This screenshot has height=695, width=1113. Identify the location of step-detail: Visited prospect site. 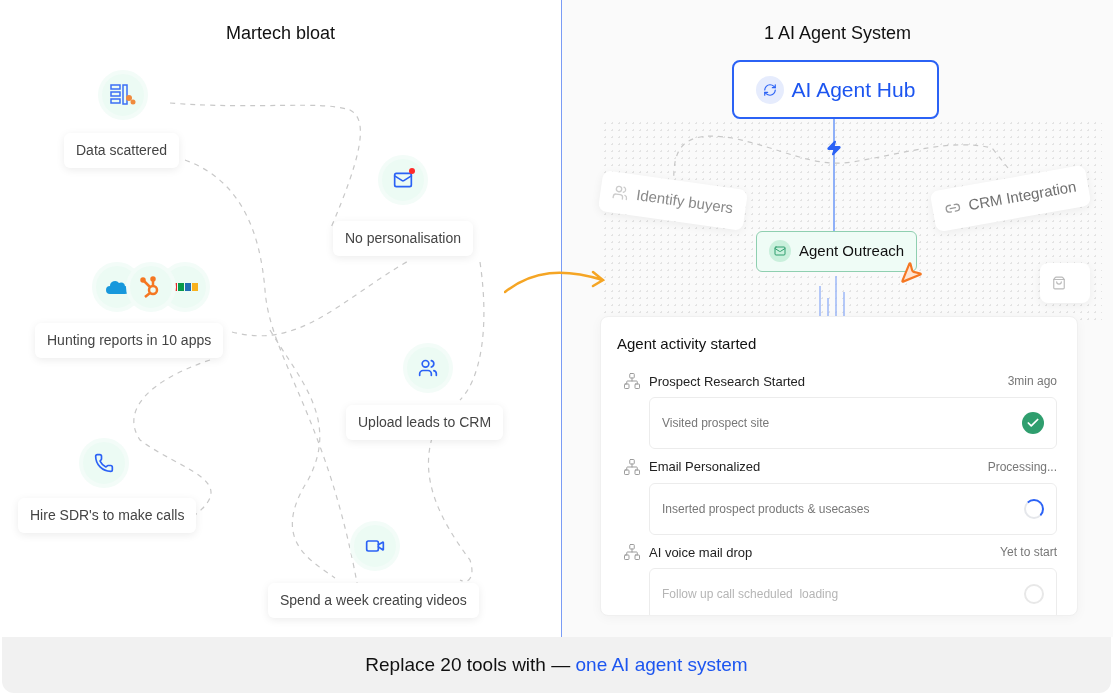
(716, 423).